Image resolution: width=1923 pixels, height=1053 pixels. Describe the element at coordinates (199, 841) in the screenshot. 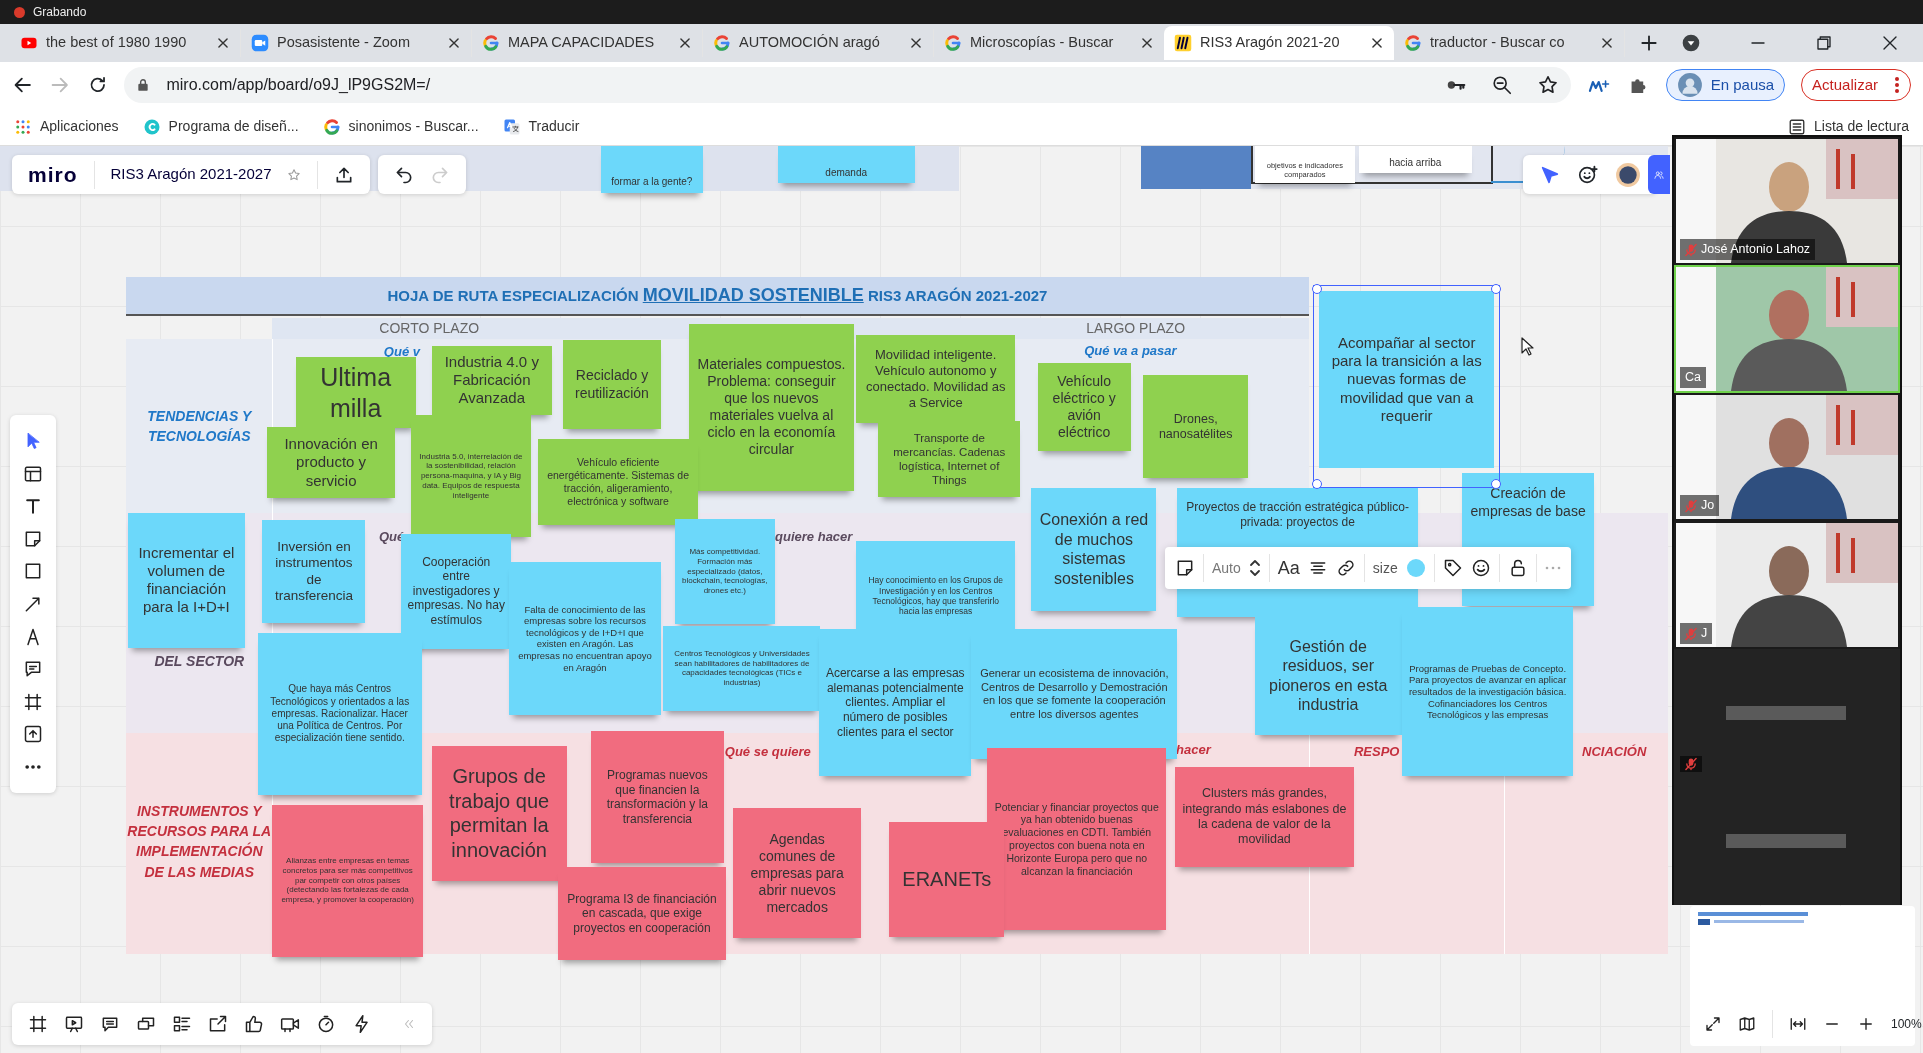

I see `row-label: INSTRUMENTOS Y RECURSOS PARA LA IMPLEMENTACIÓN DE LAS MEDIAS` at that location.